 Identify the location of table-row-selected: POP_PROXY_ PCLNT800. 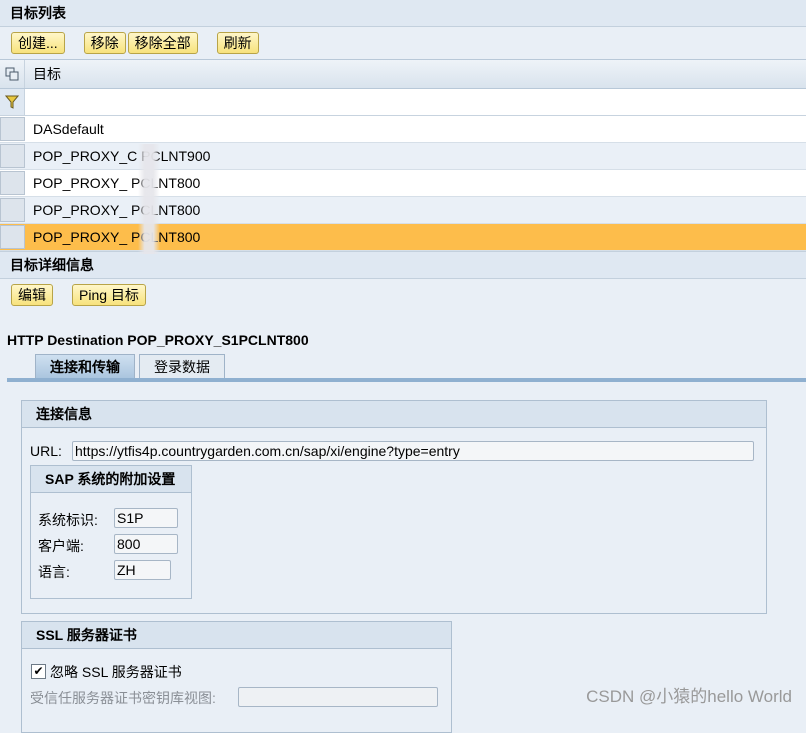
(403, 237).